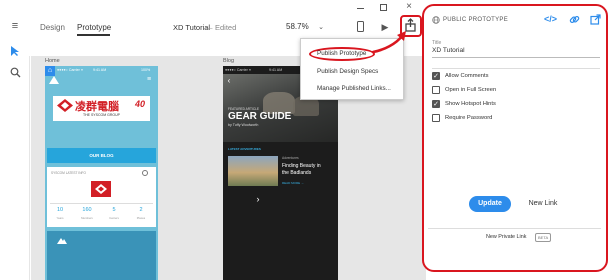 This screenshot has width=614, height=280. I want to click on doc-status: Edited, so click(226, 27).